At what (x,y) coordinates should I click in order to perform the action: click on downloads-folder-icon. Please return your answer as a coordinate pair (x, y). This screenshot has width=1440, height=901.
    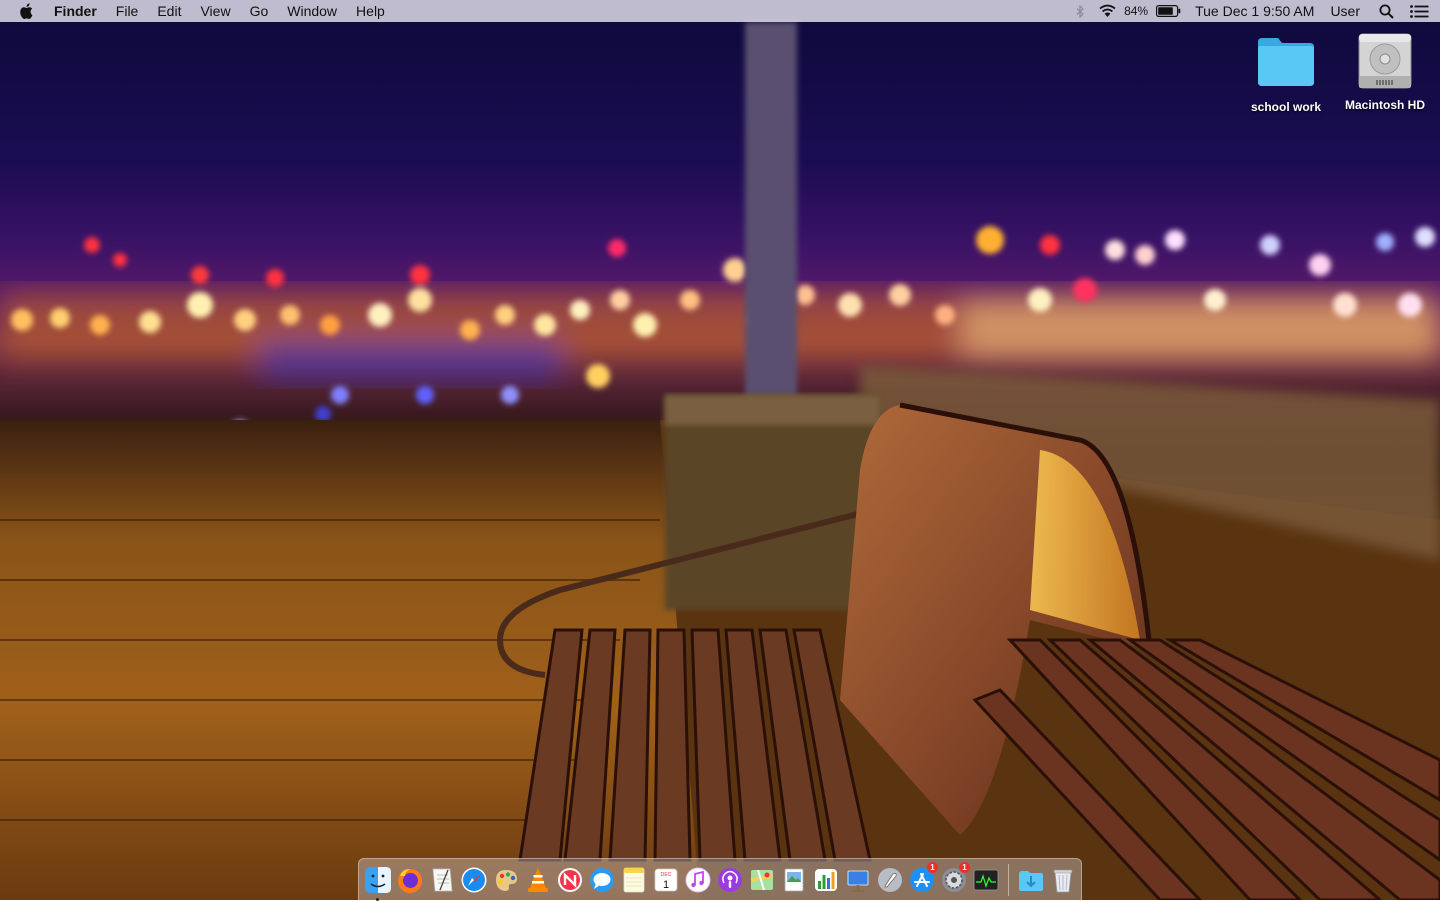
    Looking at the image, I should click on (1031, 880).